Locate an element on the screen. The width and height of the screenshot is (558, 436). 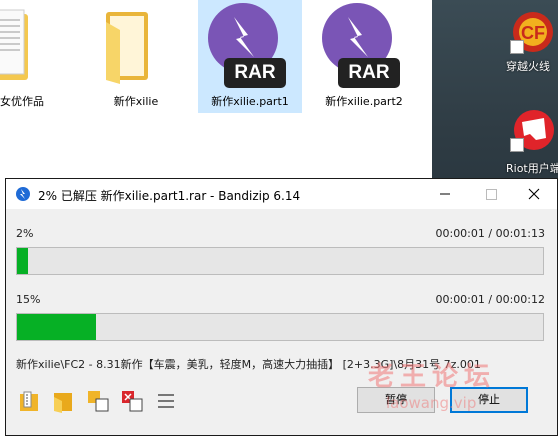
file-progress-time: 00:00:01 / 00:01:13 is located at coordinates (490, 233).